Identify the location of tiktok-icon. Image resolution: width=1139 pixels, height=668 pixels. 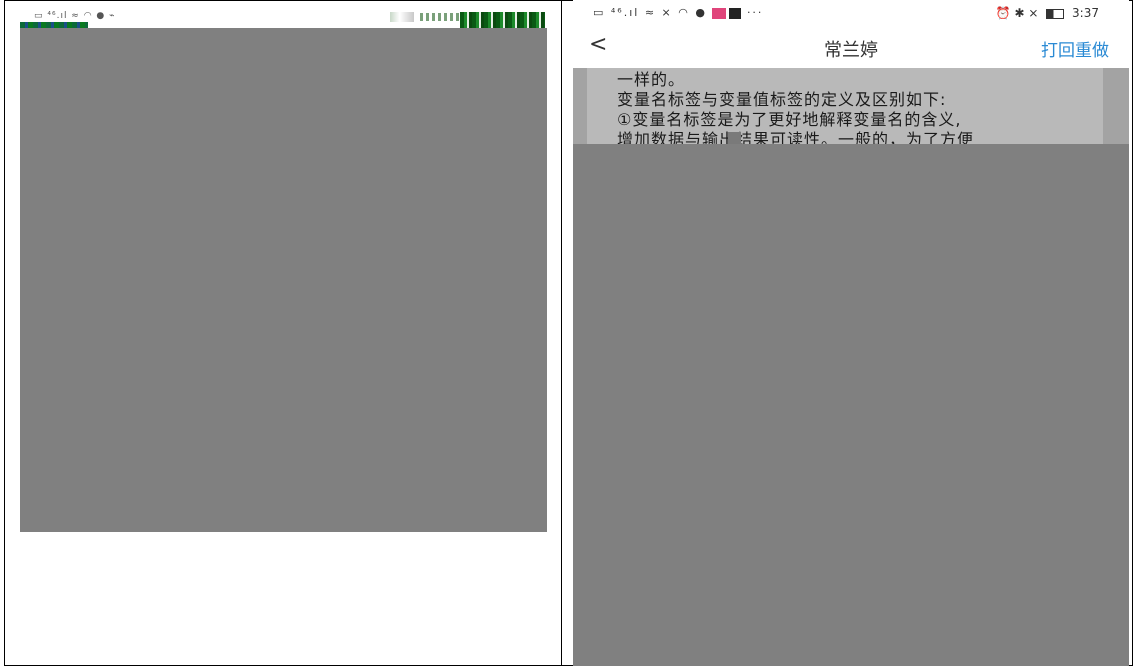
(735, 13).